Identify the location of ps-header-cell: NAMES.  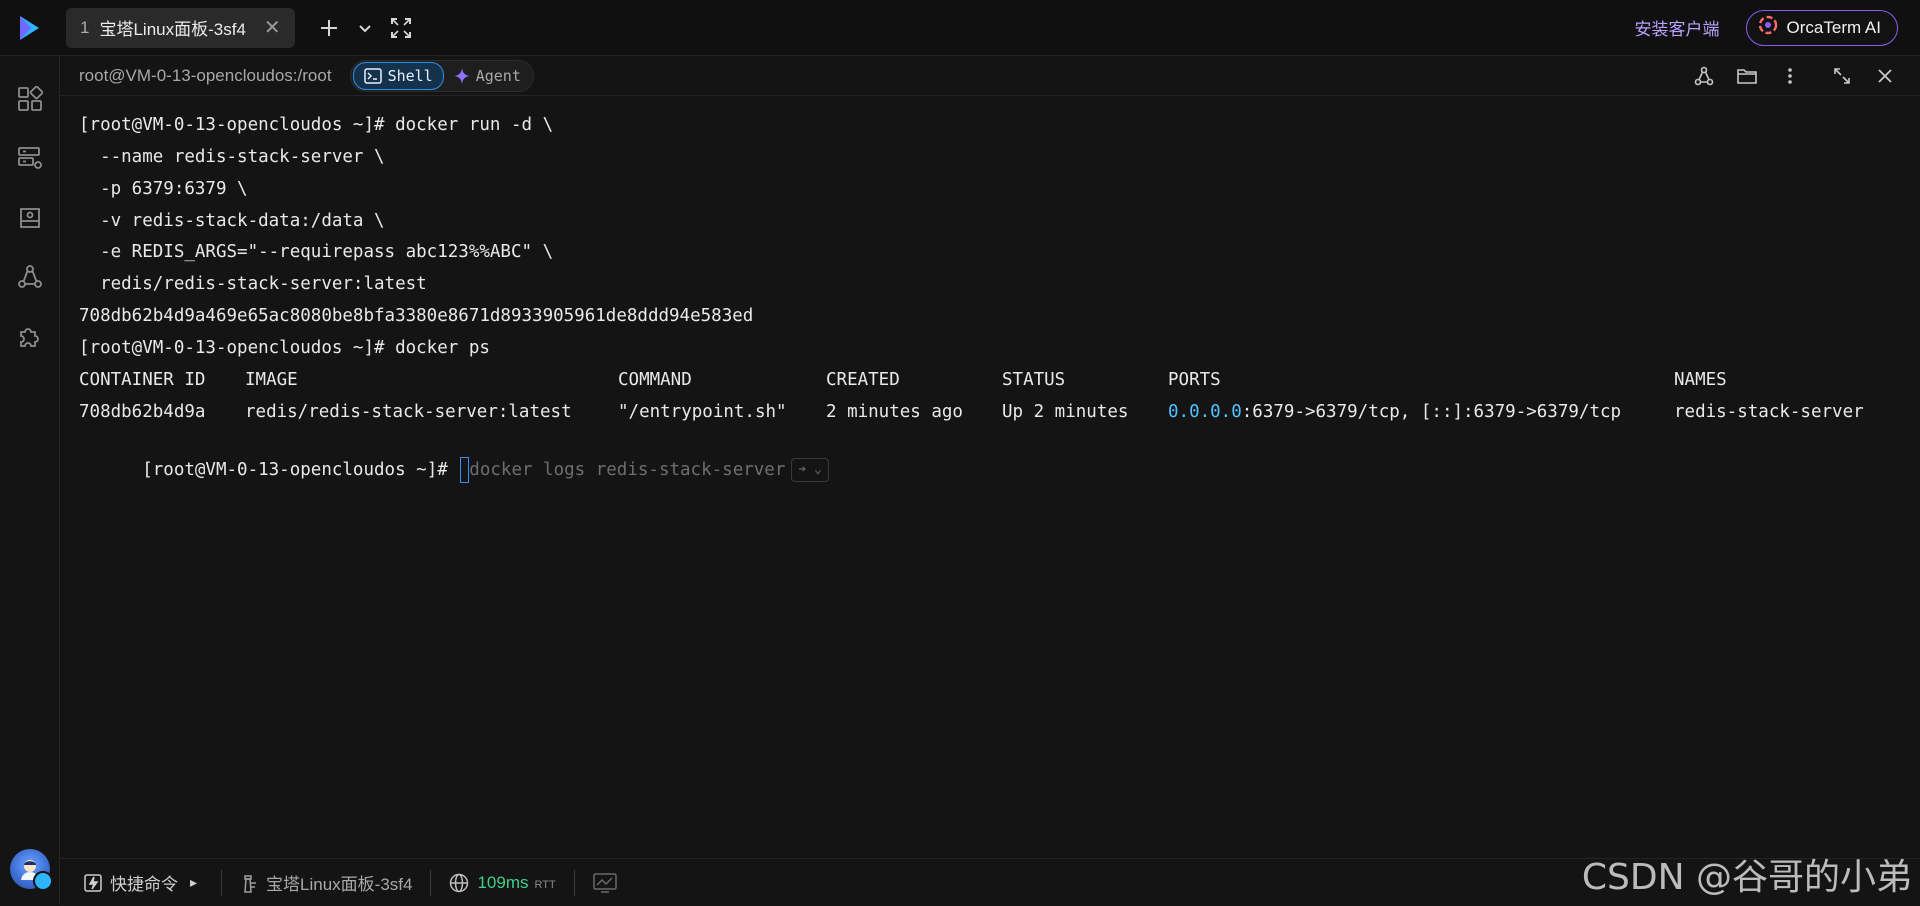
(1700, 380).